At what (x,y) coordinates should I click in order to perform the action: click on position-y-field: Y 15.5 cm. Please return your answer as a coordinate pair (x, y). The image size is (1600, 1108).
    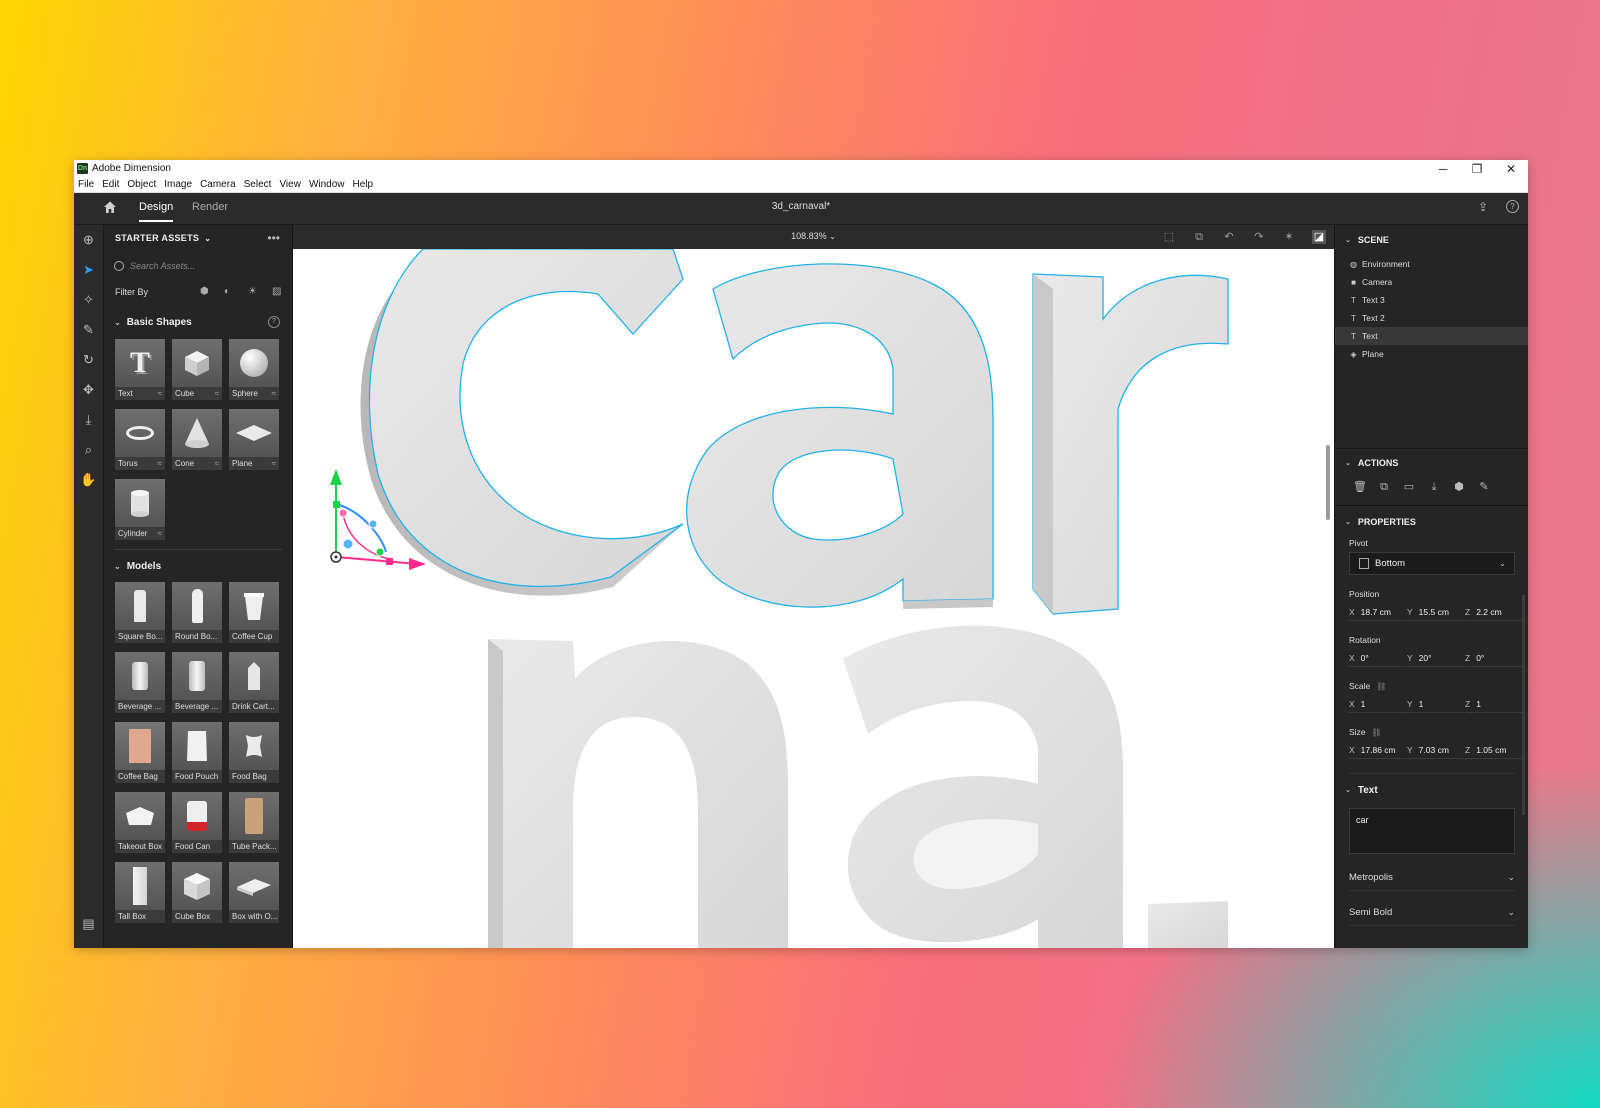
    Looking at the image, I should click on (1435, 612).